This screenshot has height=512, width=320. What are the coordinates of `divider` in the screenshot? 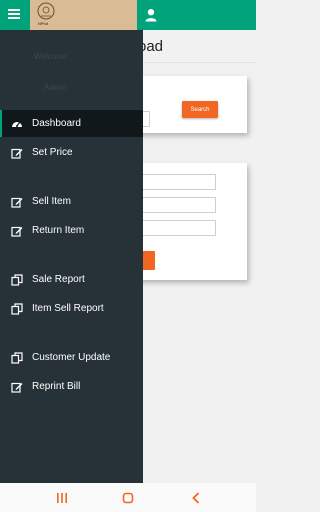 It's located at (197, 62).